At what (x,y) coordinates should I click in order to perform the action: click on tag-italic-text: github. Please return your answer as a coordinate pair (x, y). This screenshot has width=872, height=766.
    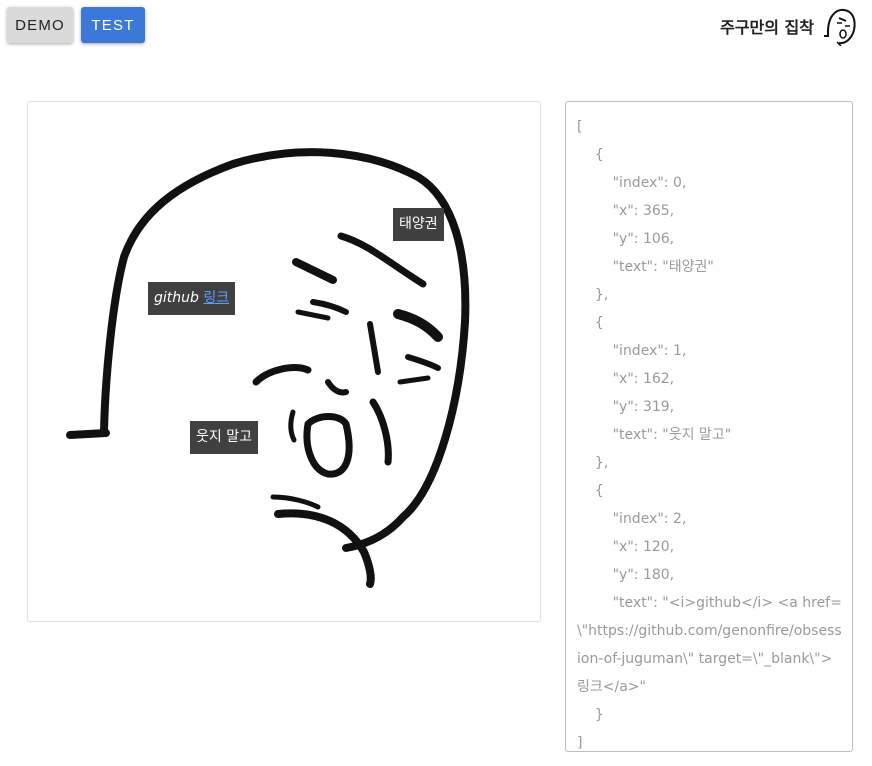
    Looking at the image, I should click on (176, 298).